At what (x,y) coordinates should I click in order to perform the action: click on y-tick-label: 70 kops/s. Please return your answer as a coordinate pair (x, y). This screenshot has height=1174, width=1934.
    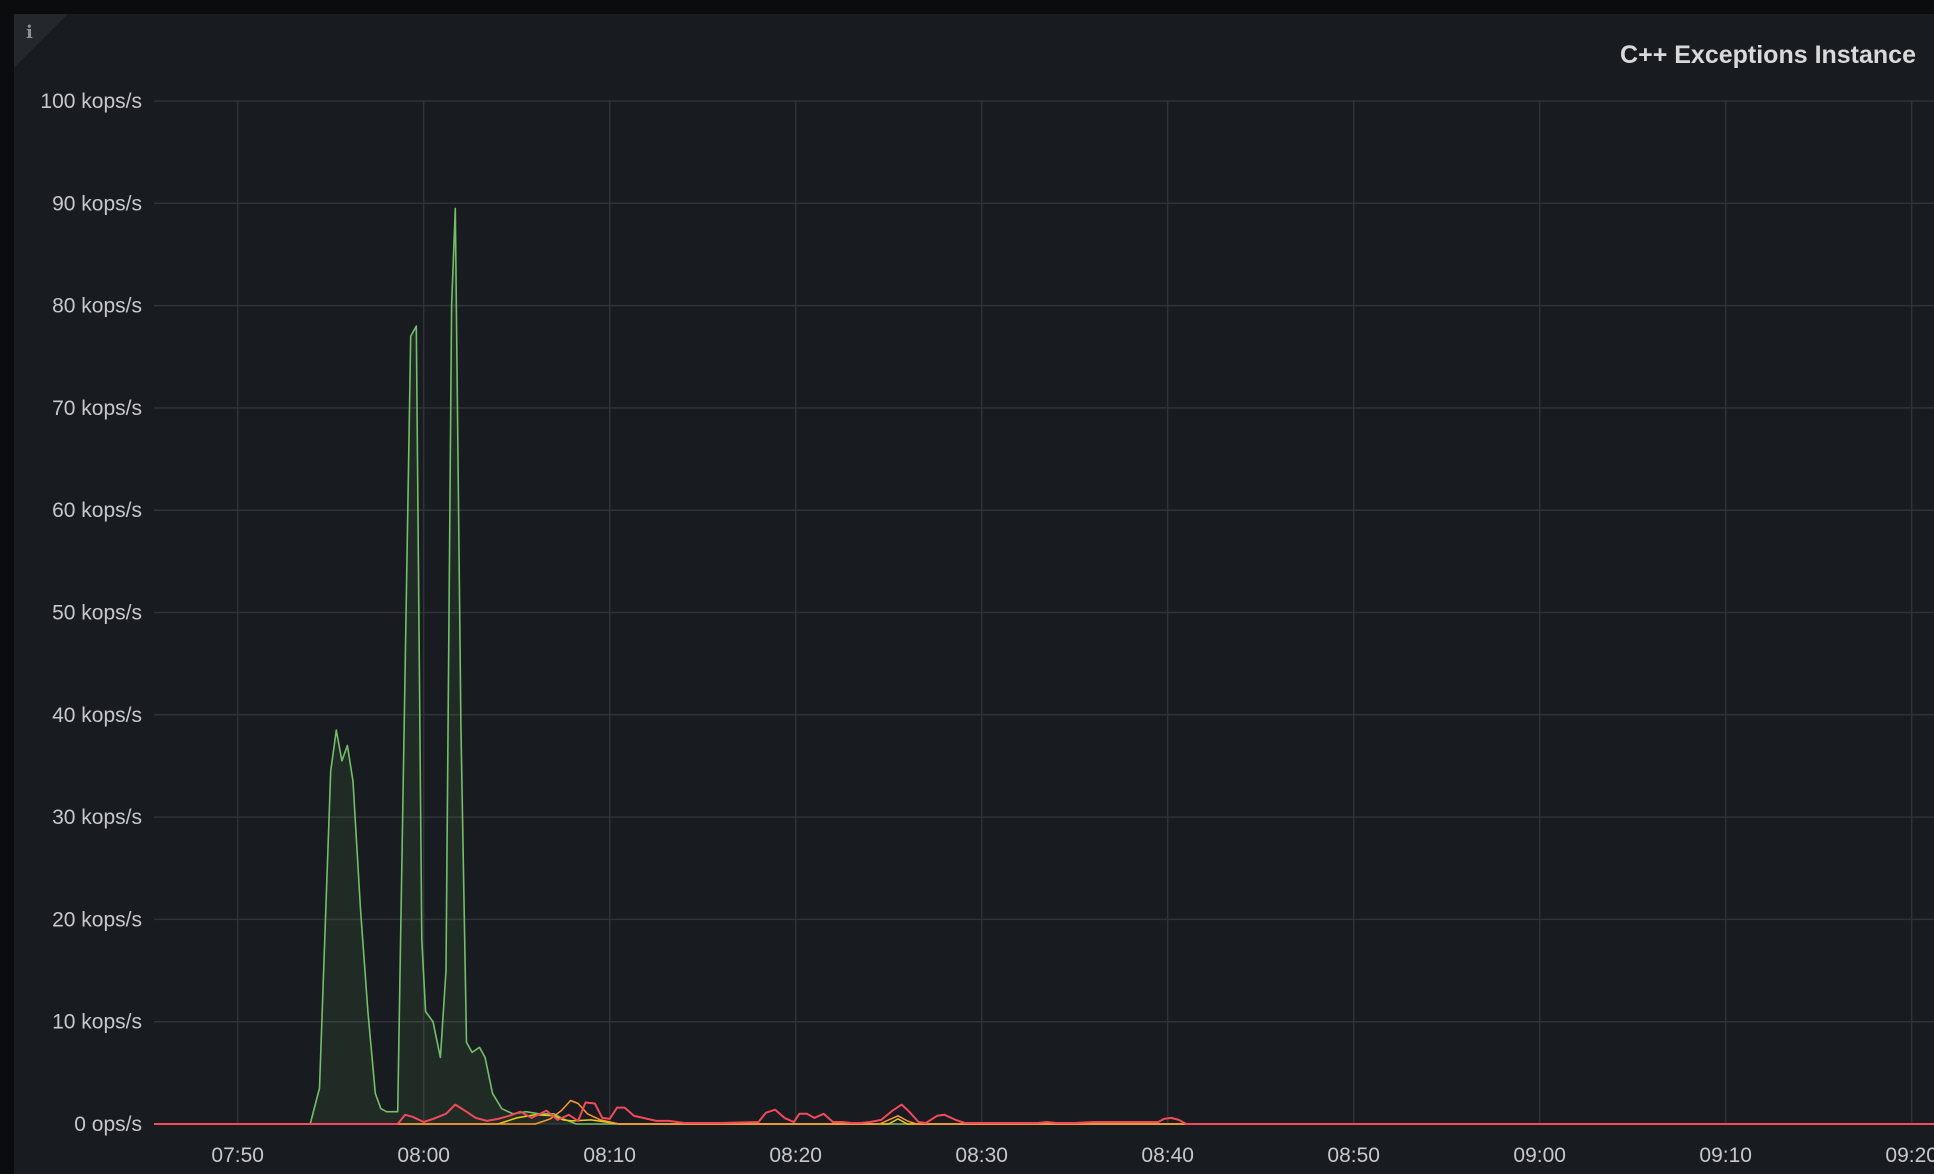
    Looking at the image, I should click on (97, 408).